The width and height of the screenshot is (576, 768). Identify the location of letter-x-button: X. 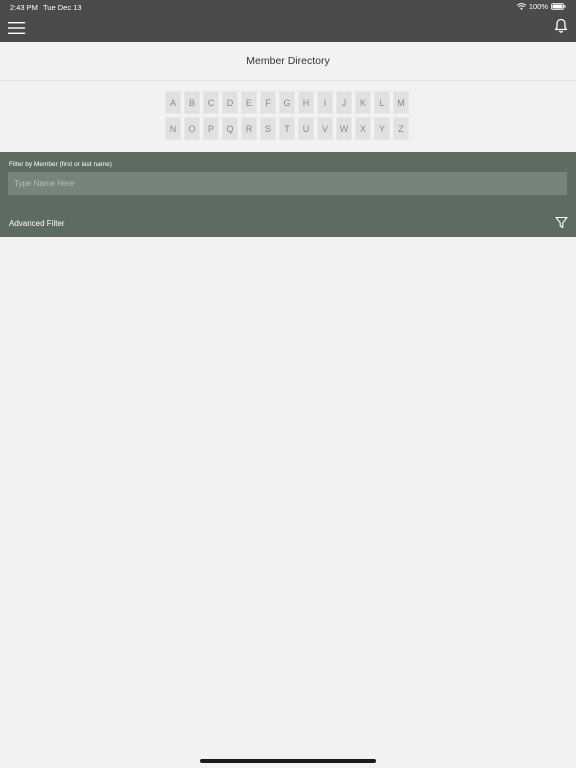
(363, 128).